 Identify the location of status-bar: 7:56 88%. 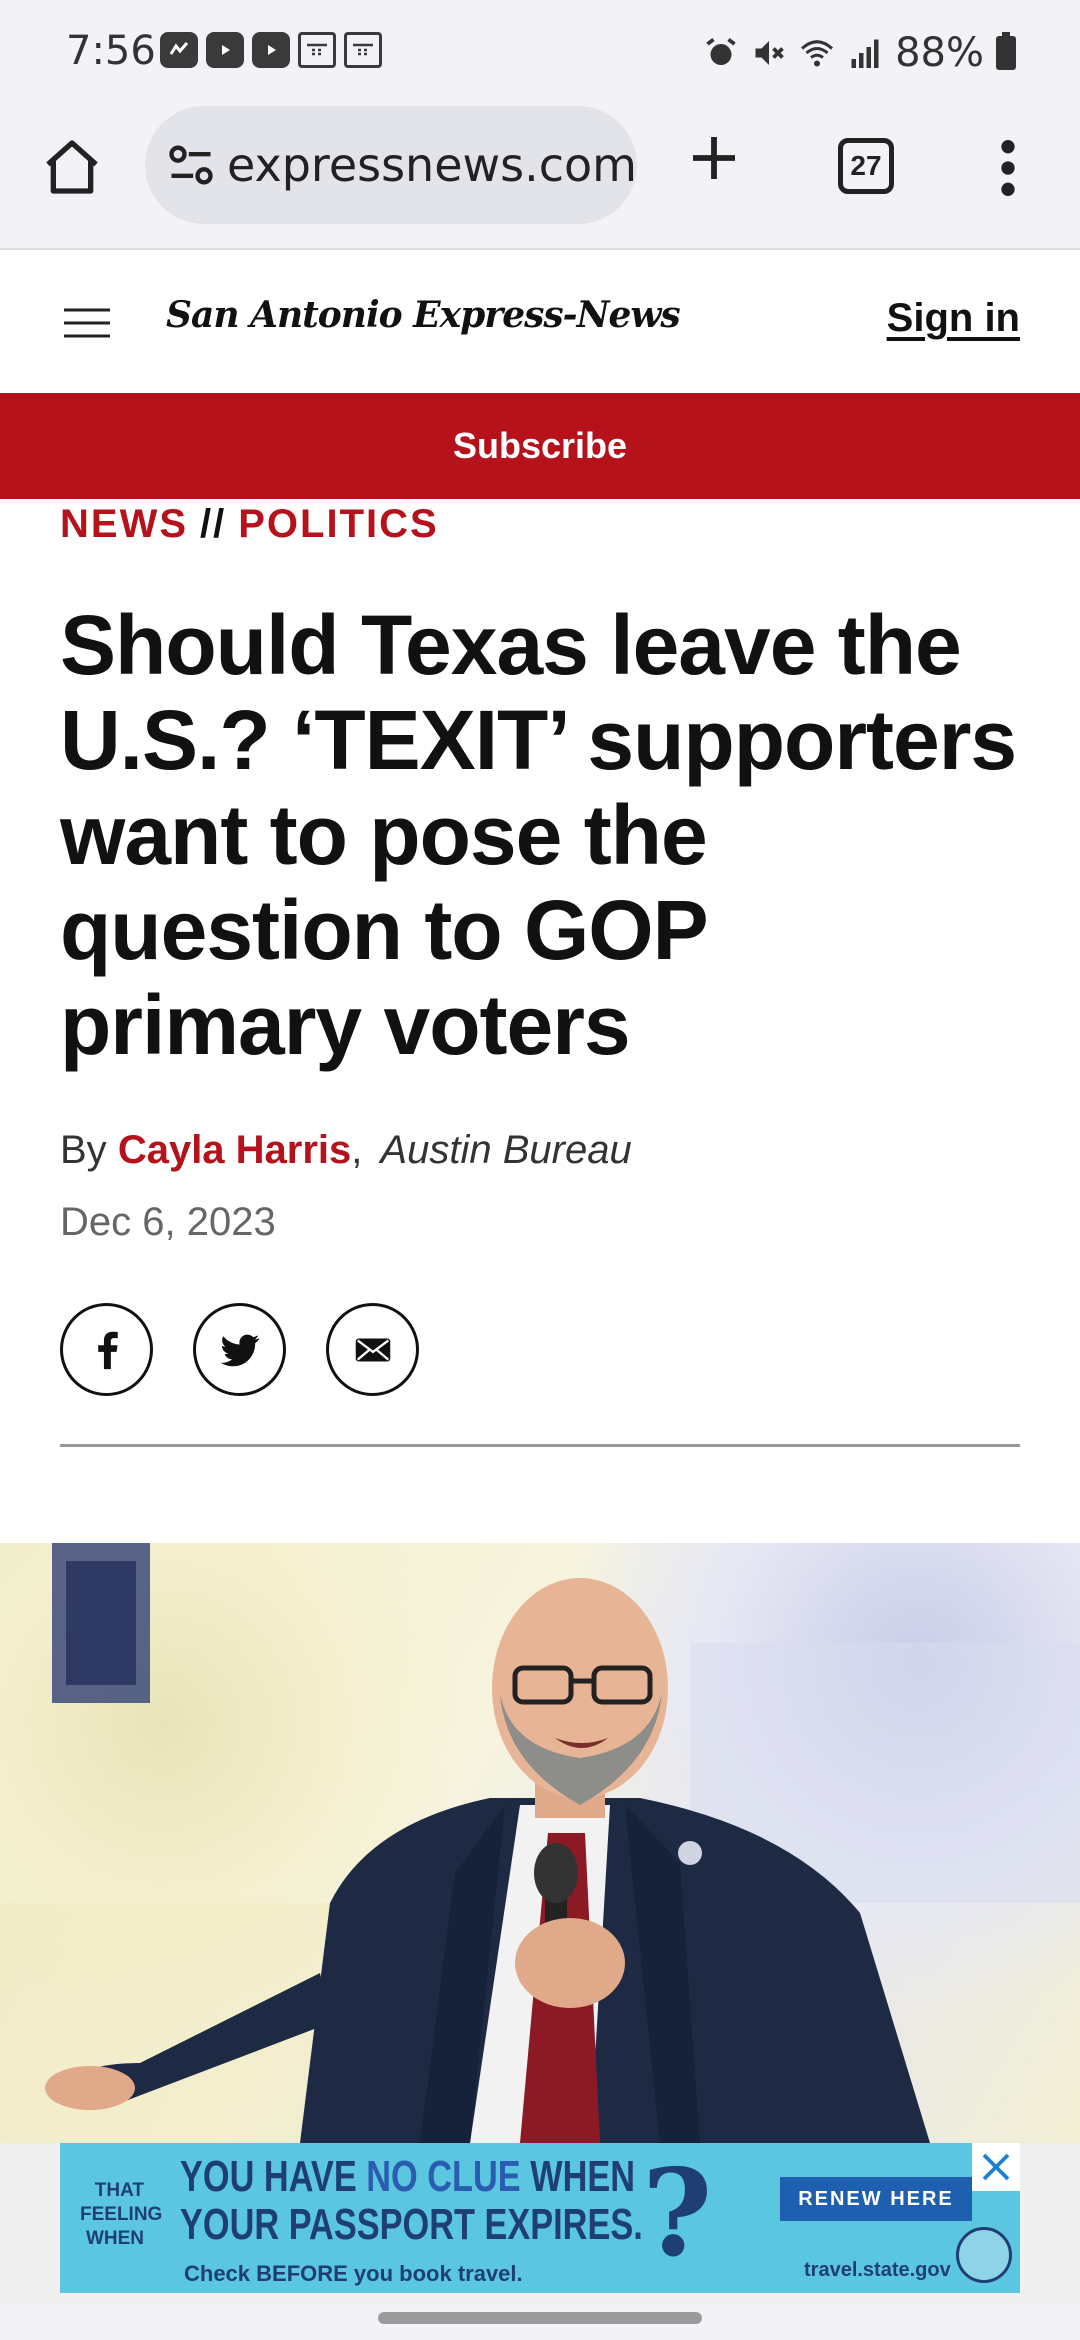
(540, 50).